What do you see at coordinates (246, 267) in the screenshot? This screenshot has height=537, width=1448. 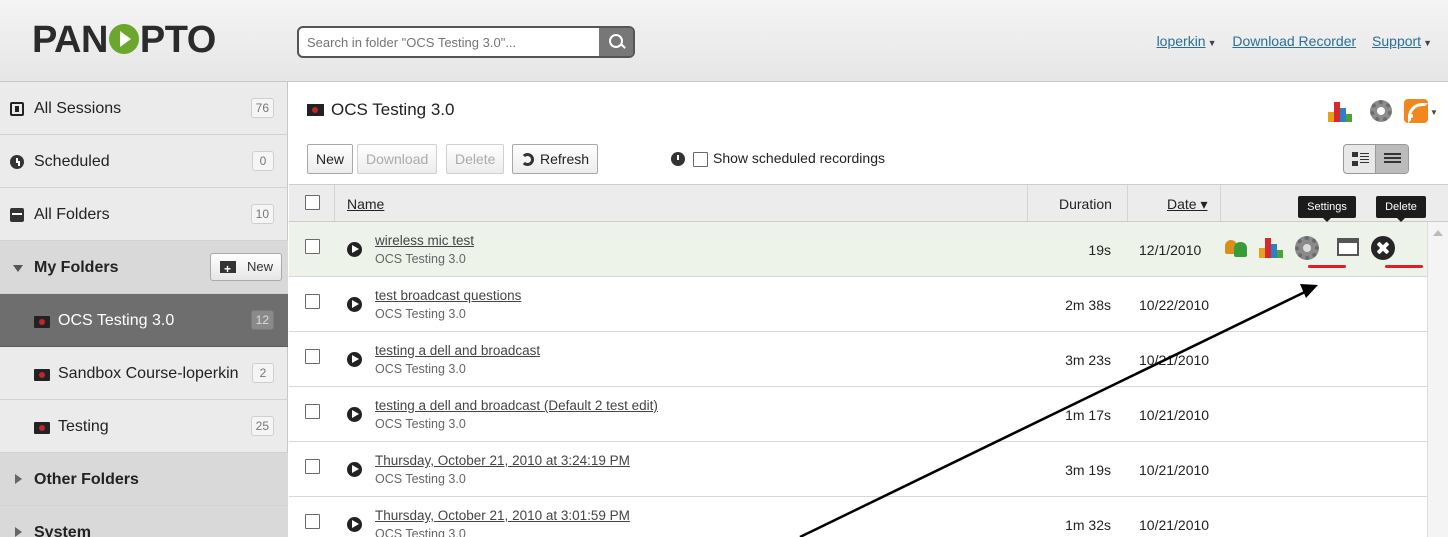 I see `new-folder-button: New` at bounding box center [246, 267].